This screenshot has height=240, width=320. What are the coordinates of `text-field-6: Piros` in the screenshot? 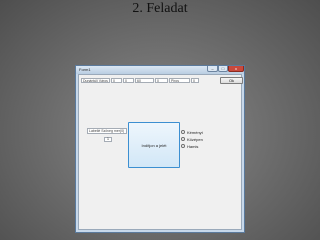 It's located at (179, 80).